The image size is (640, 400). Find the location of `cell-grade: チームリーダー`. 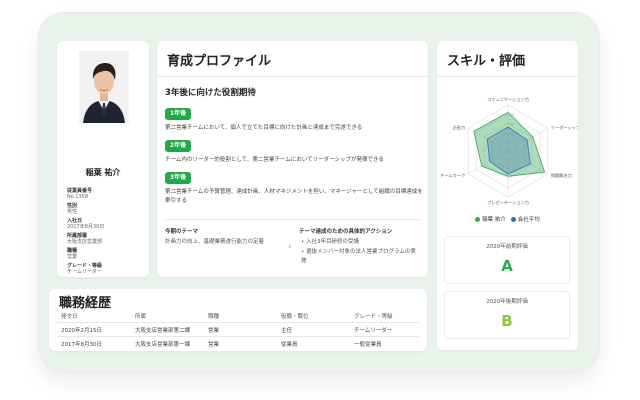

cell-grade: チームリーダー is located at coordinates (373, 331).